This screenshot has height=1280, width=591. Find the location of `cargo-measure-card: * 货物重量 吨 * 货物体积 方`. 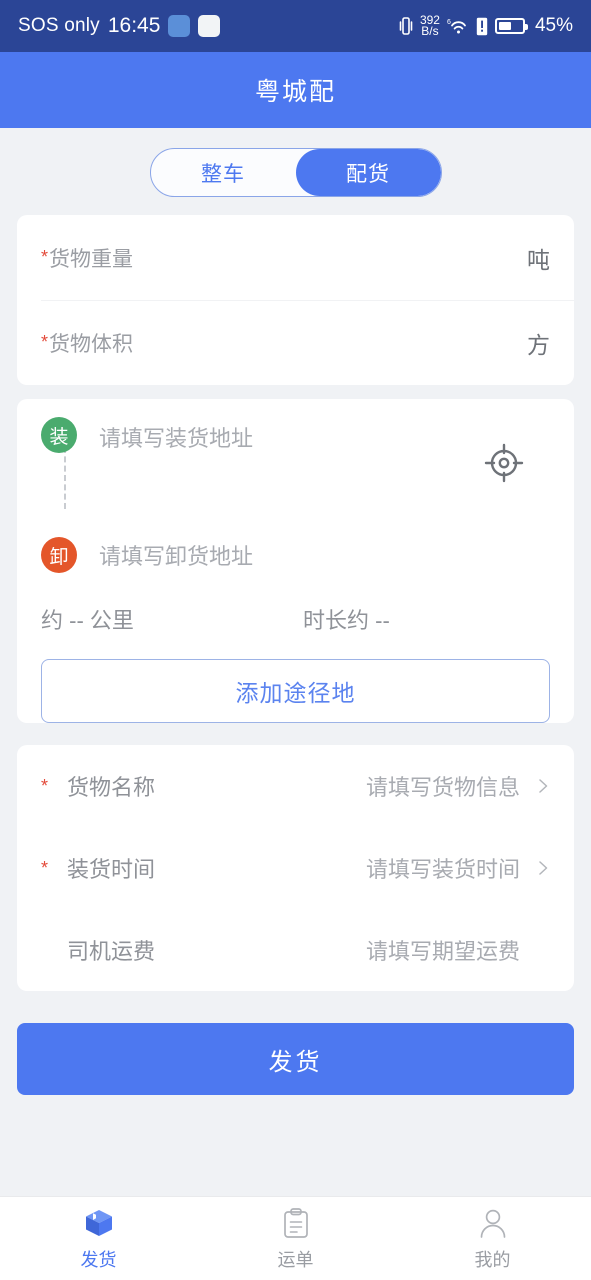

cargo-measure-card: * 货物重量 吨 * 货物体积 方 is located at coordinates (295, 300).